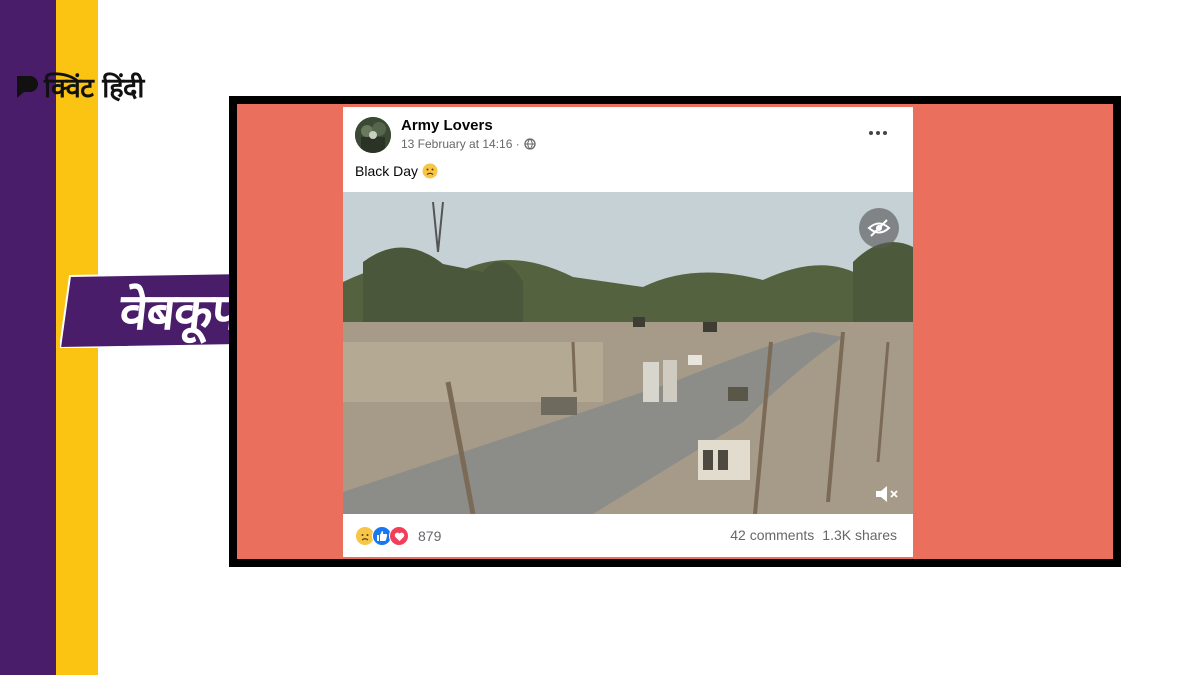 The height and width of the screenshot is (675, 1200). I want to click on post-footer: 879 42 comments 1.3K shares, so click(628, 535).